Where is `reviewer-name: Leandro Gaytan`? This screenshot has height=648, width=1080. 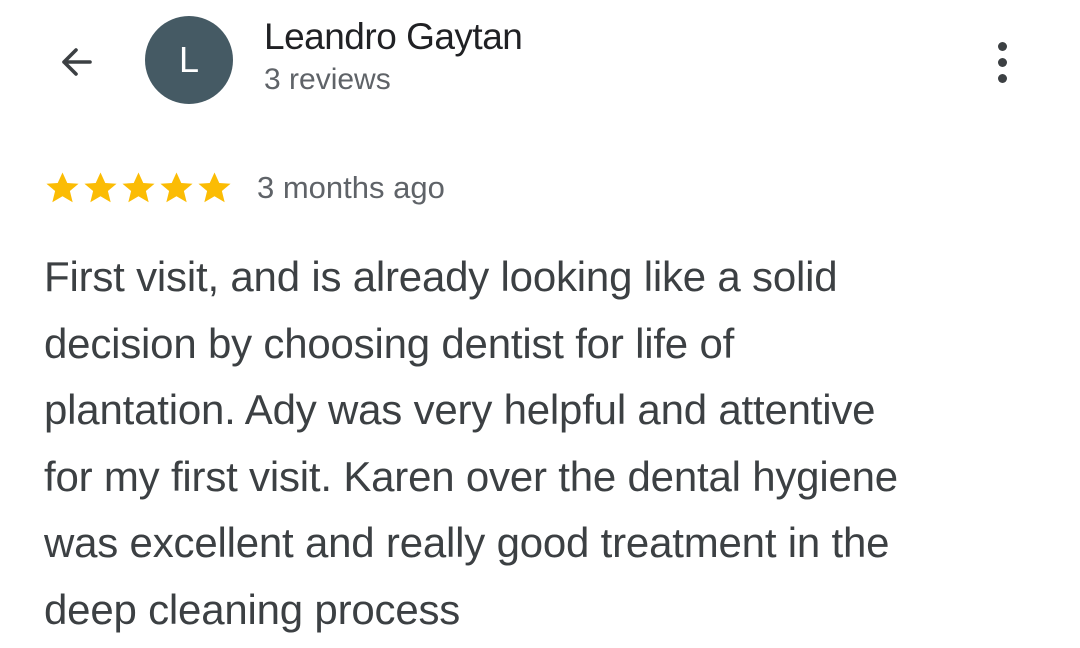 reviewer-name: Leandro Gaytan is located at coordinates (393, 37).